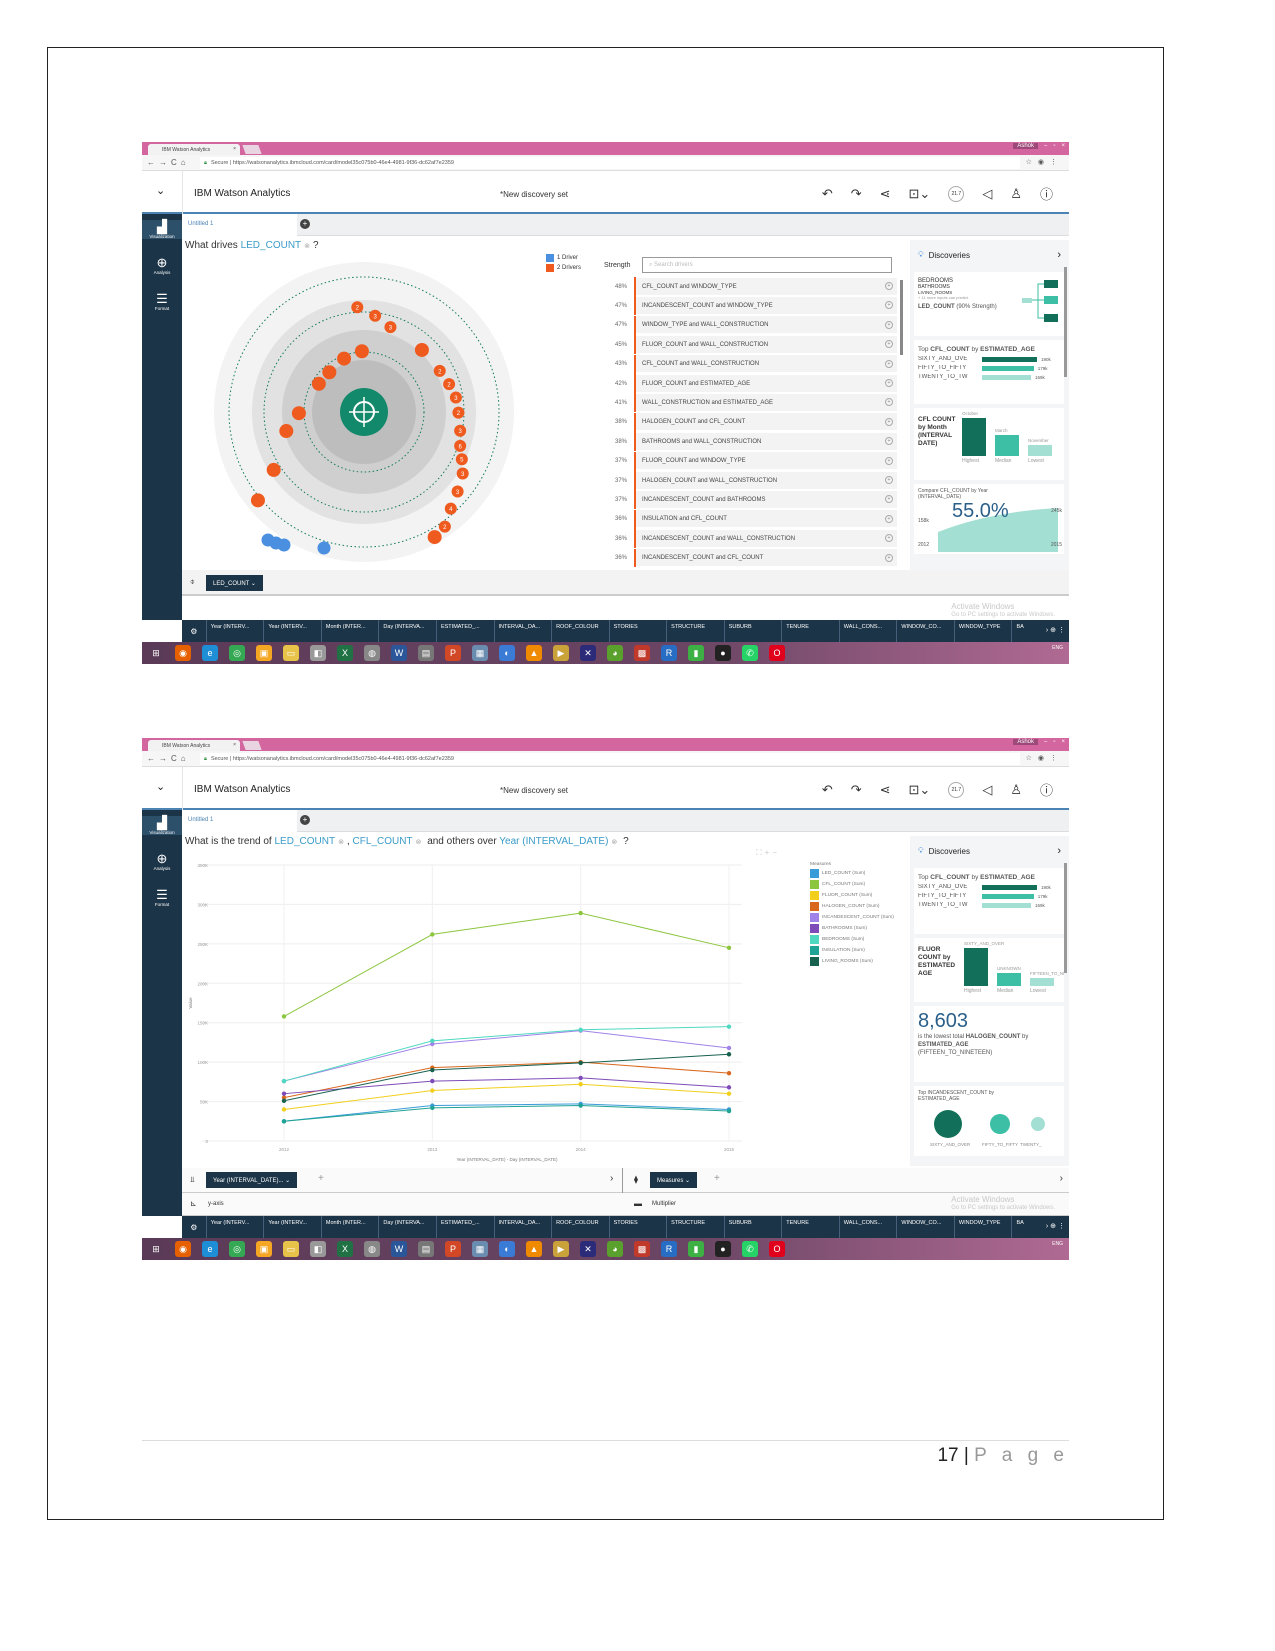 This screenshot has height=1651, width=1275. What do you see at coordinates (754, 442) in the screenshot?
I see `driver-row: 38% BATHROOMS and WALL_CONSTRUCTION +` at bounding box center [754, 442].